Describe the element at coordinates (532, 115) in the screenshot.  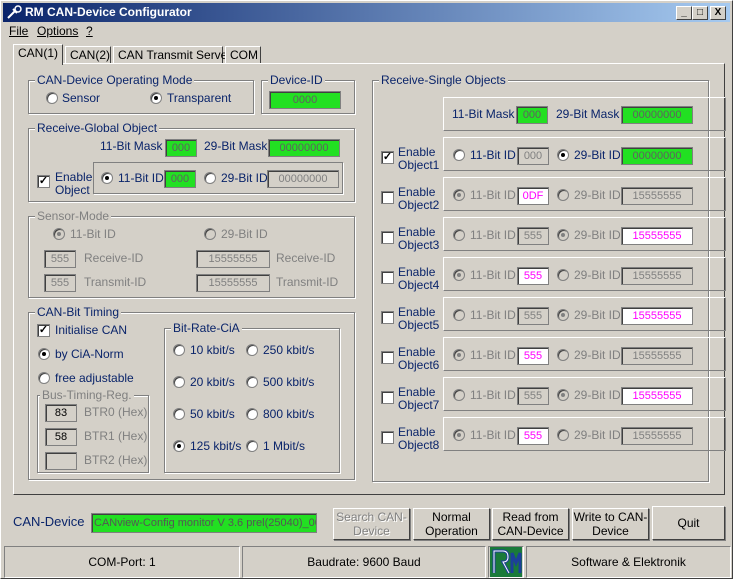
I see `single-mask11-field: 000` at that location.